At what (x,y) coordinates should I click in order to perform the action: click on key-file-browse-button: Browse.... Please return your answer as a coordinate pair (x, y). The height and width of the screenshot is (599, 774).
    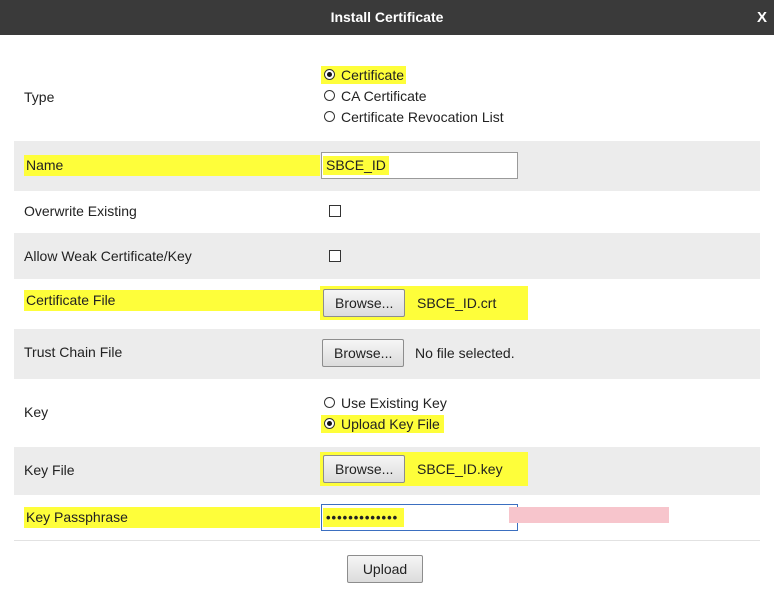
    Looking at the image, I should click on (364, 469).